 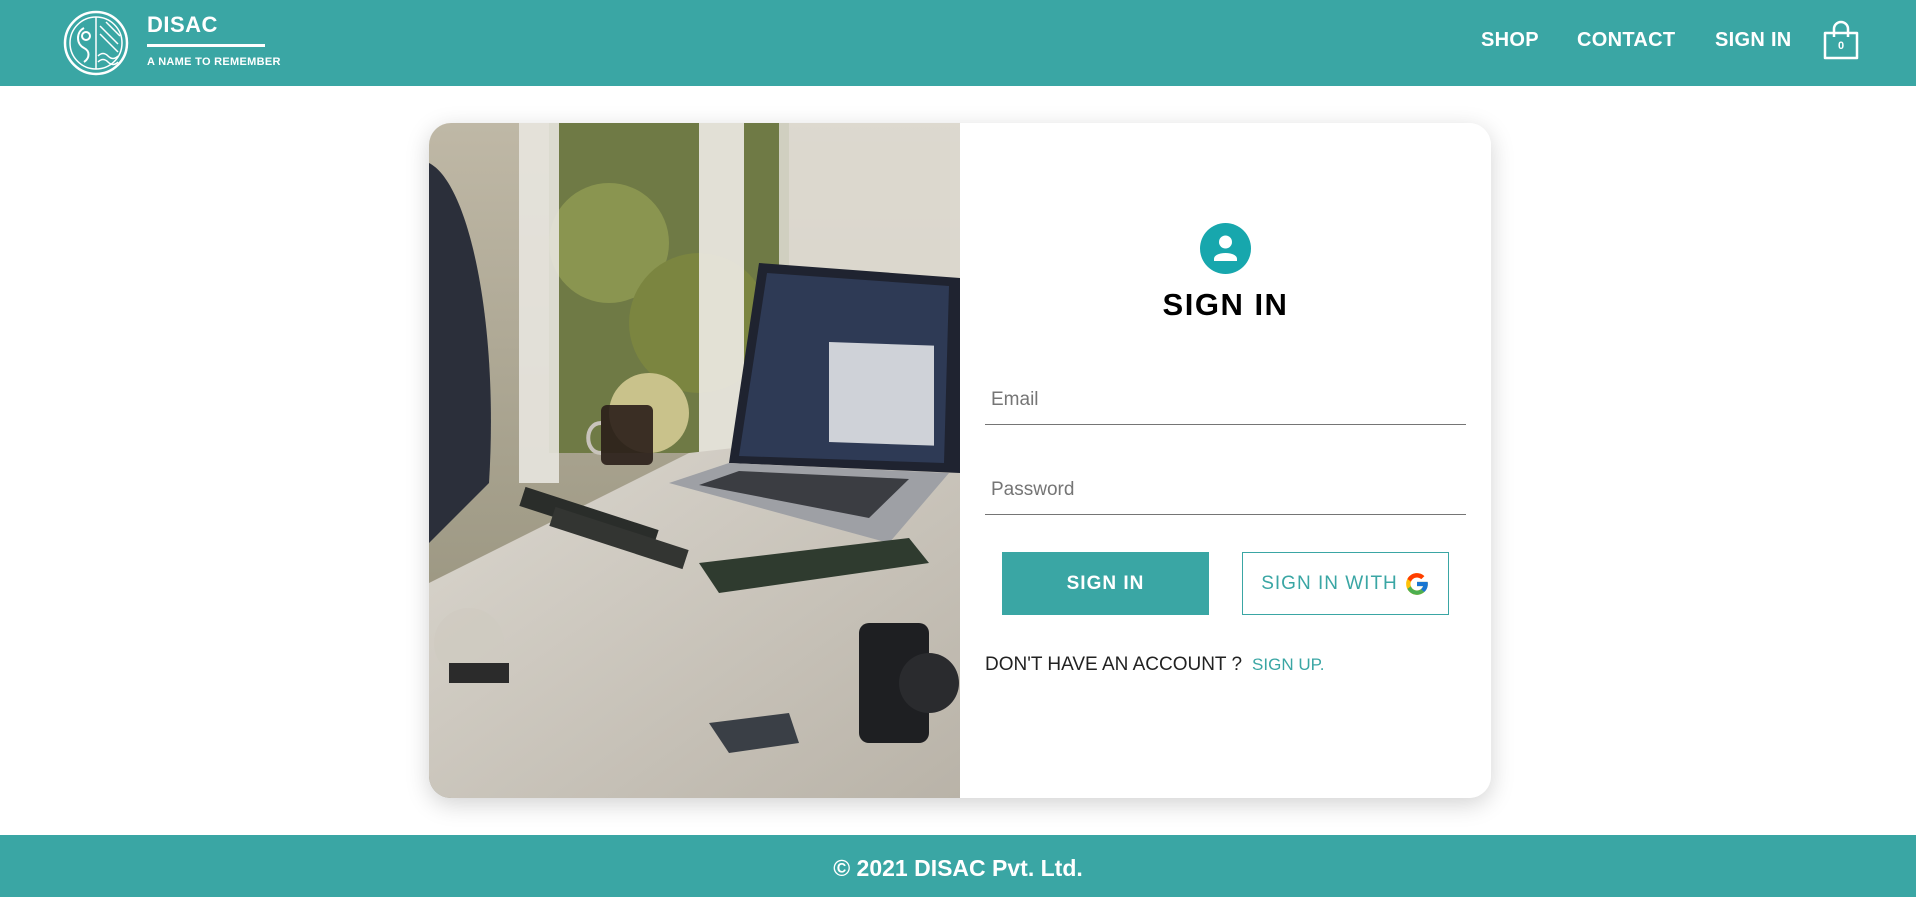 I want to click on avatar, so click(x=1225, y=248).